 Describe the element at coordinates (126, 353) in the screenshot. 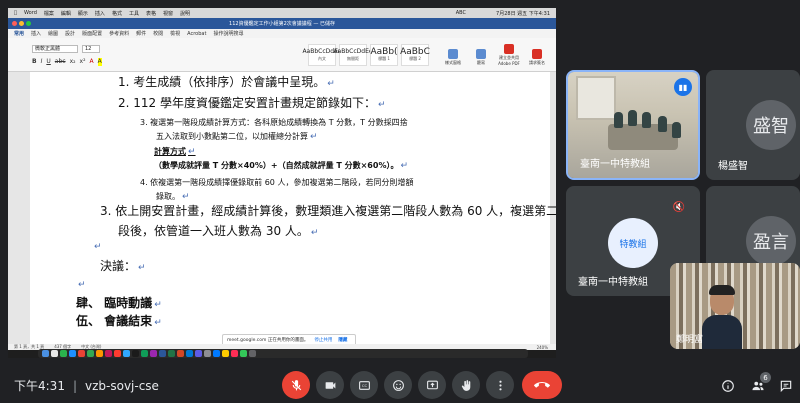

I see `photoshop-icon` at that location.